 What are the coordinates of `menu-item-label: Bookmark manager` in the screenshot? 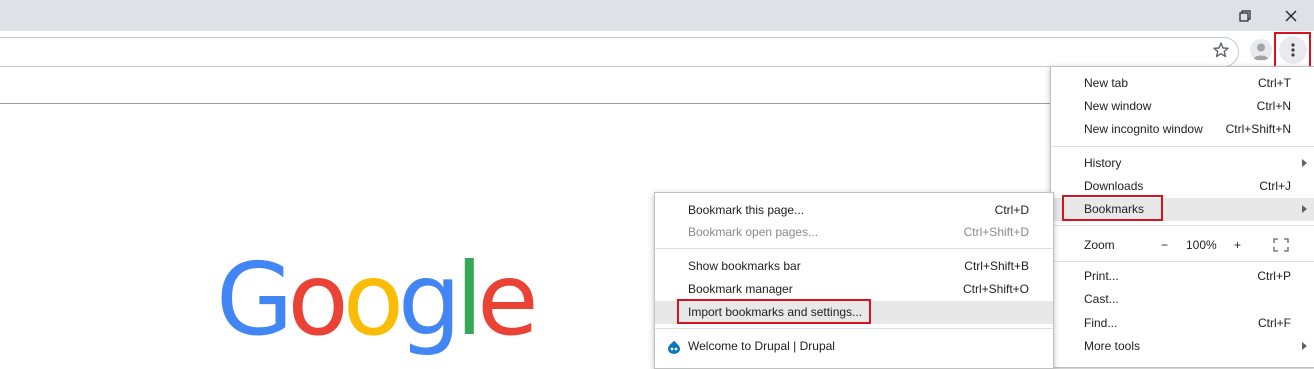 It's located at (740, 289).